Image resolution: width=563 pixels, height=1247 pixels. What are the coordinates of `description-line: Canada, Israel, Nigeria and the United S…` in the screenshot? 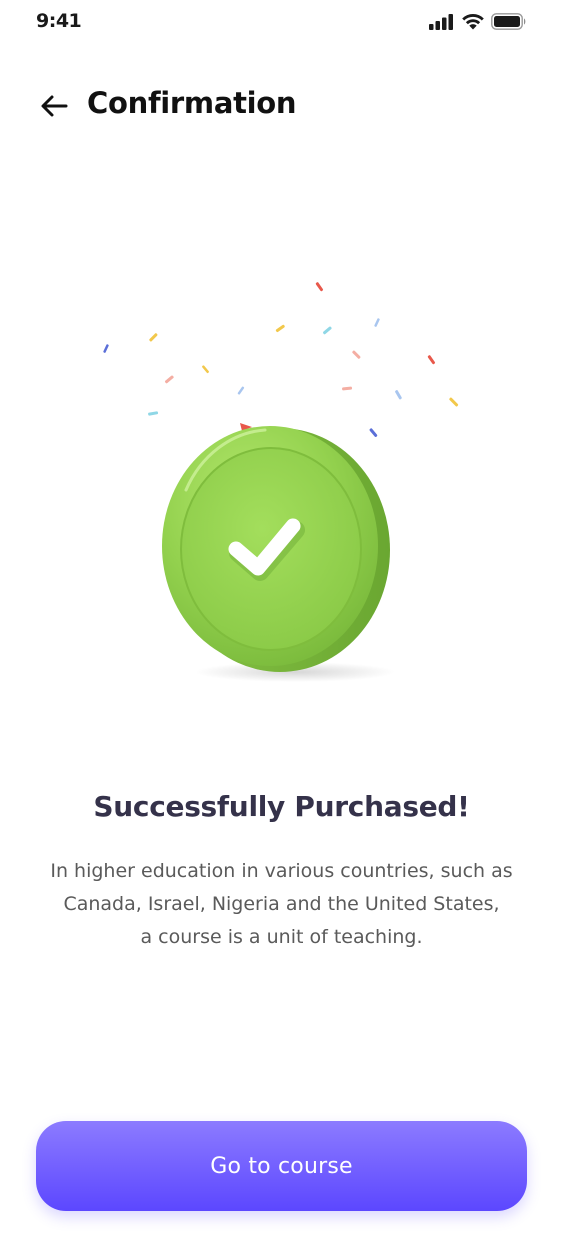 It's located at (281, 904).